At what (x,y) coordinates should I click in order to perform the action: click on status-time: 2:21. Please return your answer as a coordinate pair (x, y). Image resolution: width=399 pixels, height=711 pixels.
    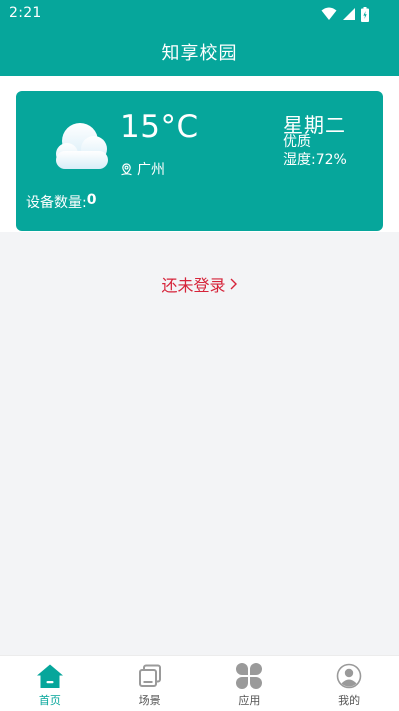
    Looking at the image, I should click on (25, 13).